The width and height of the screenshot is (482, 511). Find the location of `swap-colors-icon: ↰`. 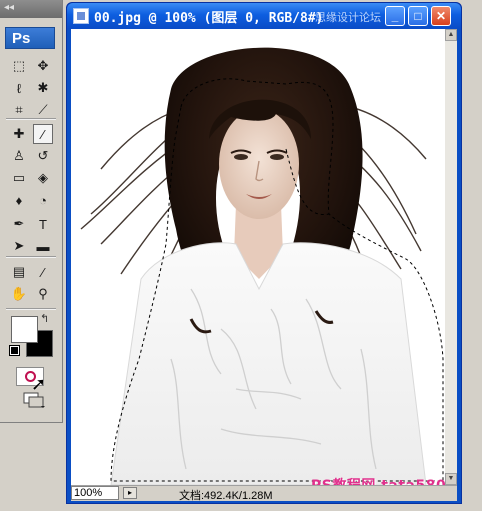

swap-colors-icon: ↰ is located at coordinates (44, 318).